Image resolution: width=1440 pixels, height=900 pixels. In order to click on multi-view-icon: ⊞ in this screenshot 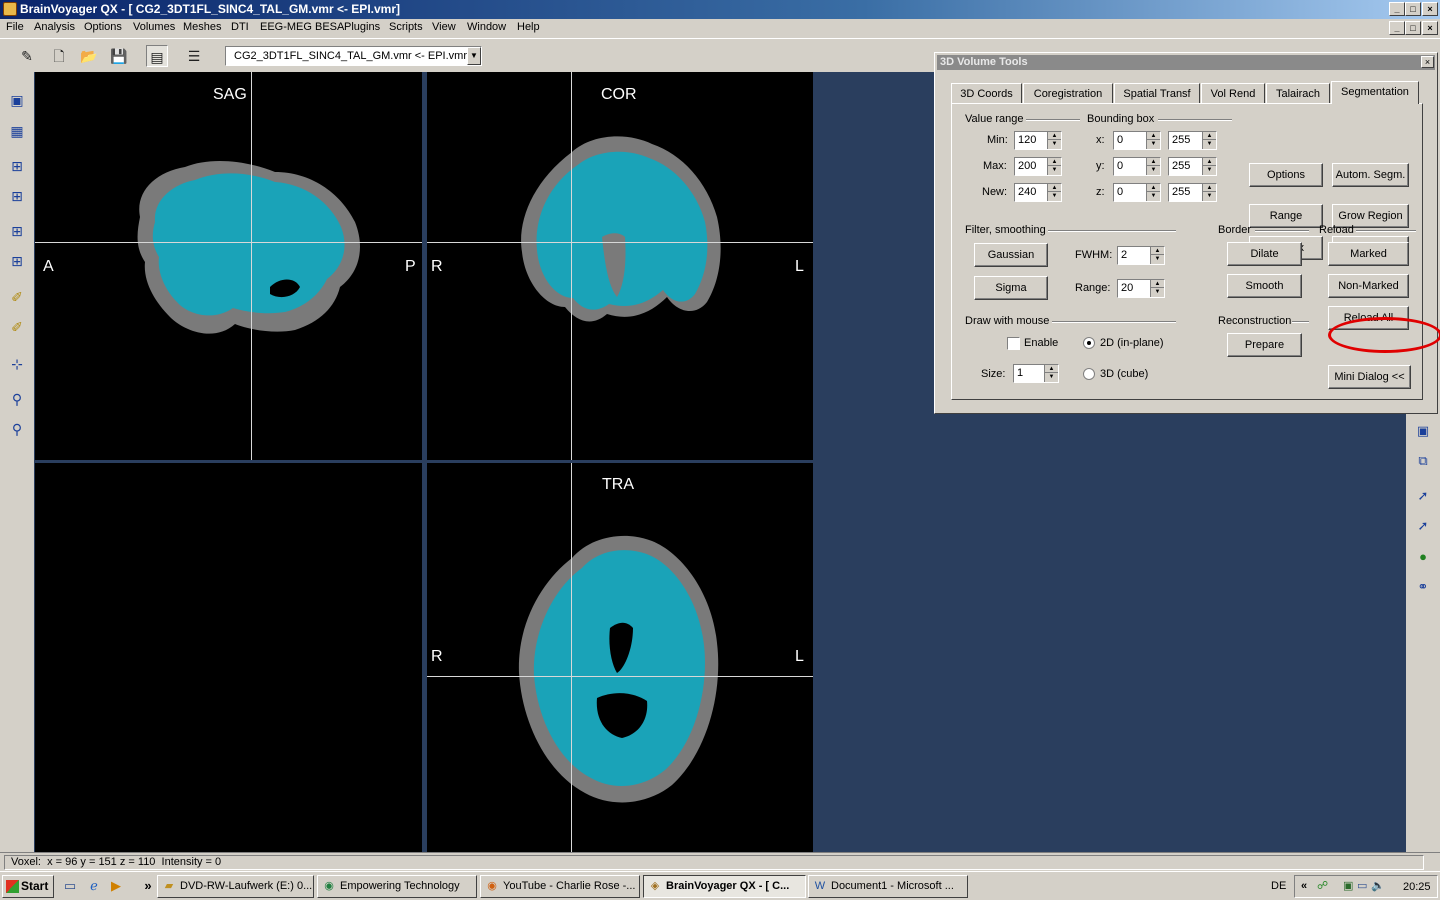, I will do `click(17, 261)`.